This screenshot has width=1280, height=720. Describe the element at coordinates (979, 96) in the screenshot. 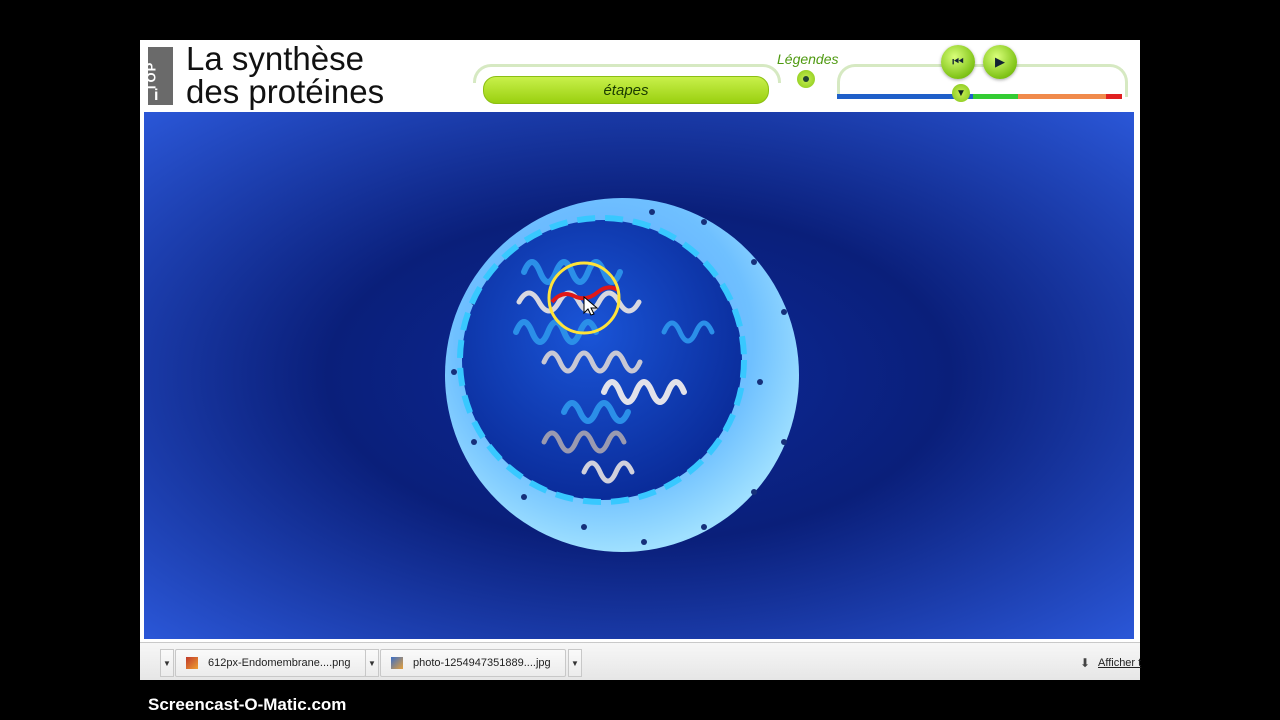

I see `timeline-bar` at that location.